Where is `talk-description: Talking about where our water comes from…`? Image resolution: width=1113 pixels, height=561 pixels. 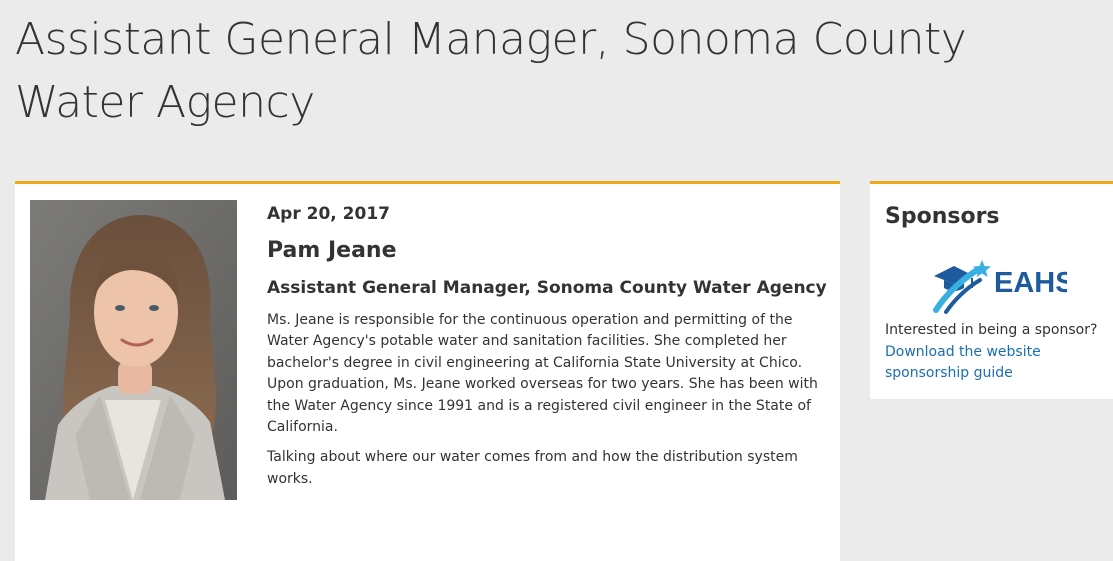
talk-description: Talking about where our water comes from… is located at coordinates (532, 468).